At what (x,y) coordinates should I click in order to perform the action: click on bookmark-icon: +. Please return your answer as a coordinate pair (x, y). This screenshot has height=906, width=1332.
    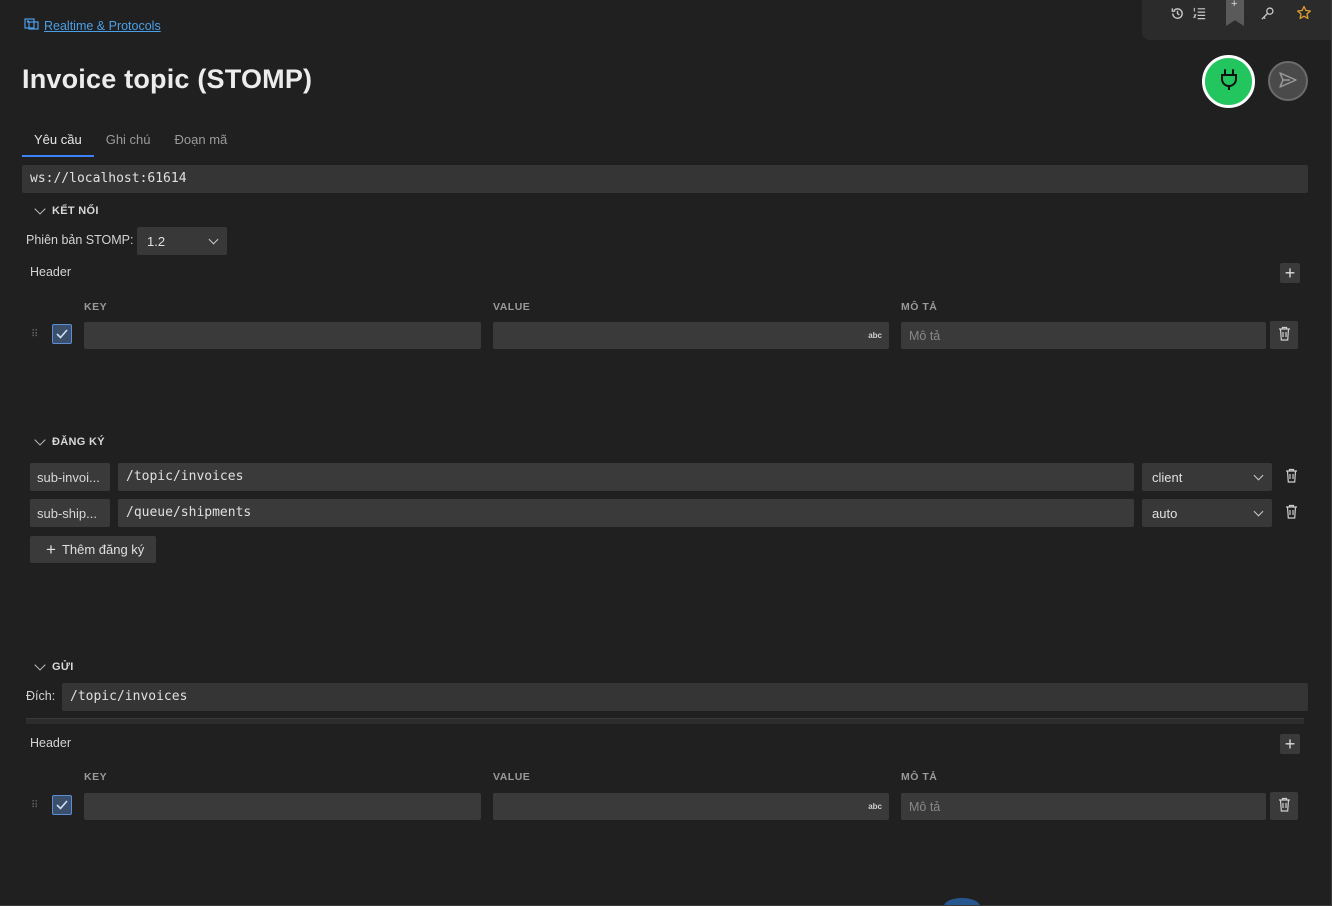
    Looking at the image, I should click on (1235, 13).